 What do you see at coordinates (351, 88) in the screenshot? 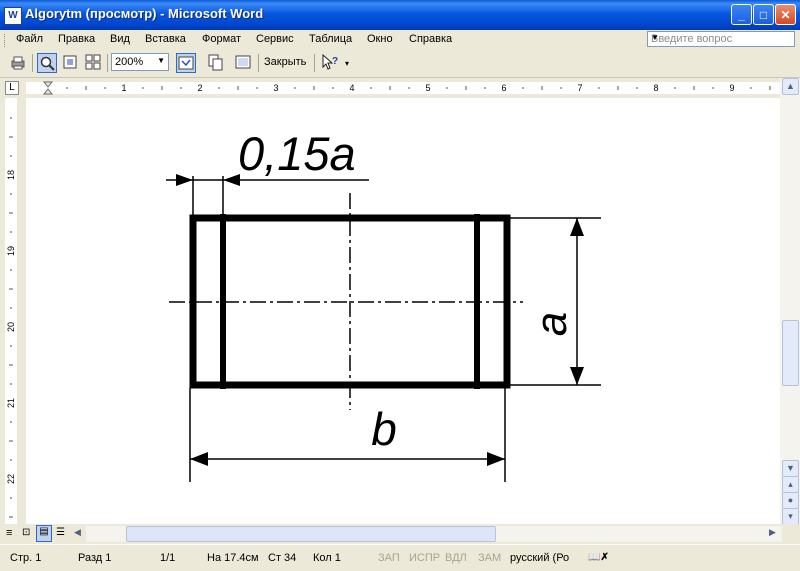
I see `ruler-number: 4` at bounding box center [351, 88].